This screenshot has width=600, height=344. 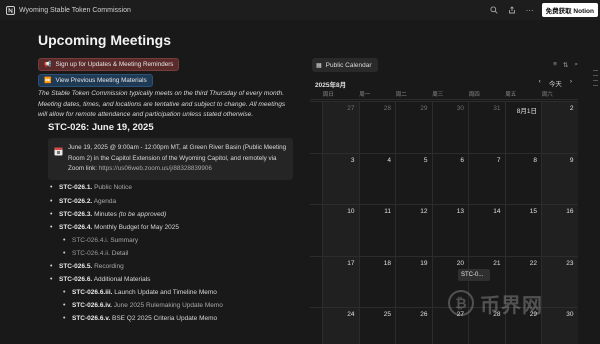 What do you see at coordinates (523, 230) in the screenshot?
I see `calendar-day: 15` at bounding box center [523, 230].